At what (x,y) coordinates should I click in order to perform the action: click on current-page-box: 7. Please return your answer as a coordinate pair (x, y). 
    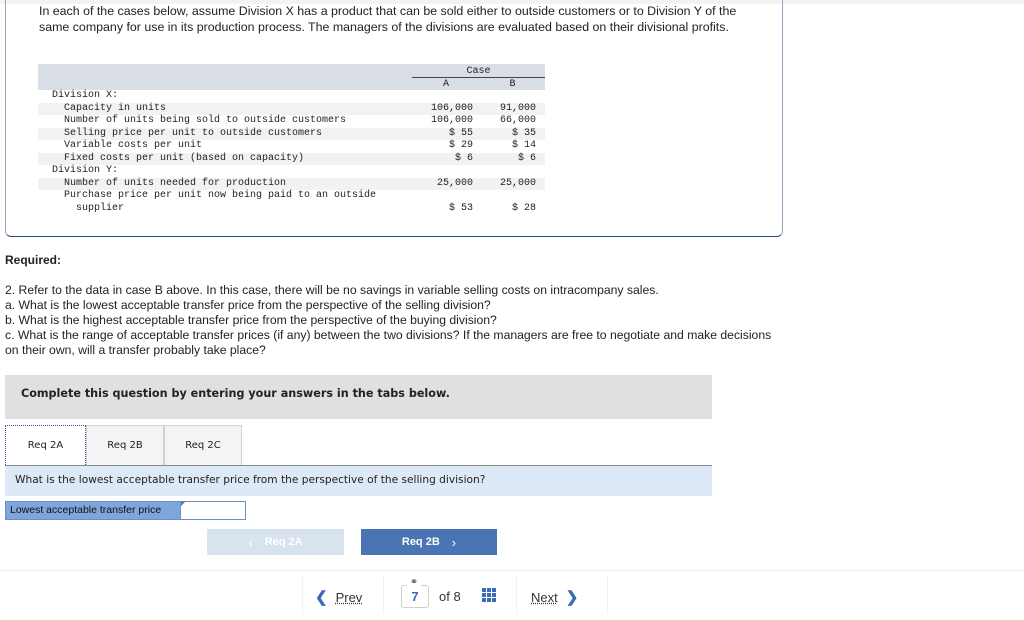
    Looking at the image, I should click on (415, 596).